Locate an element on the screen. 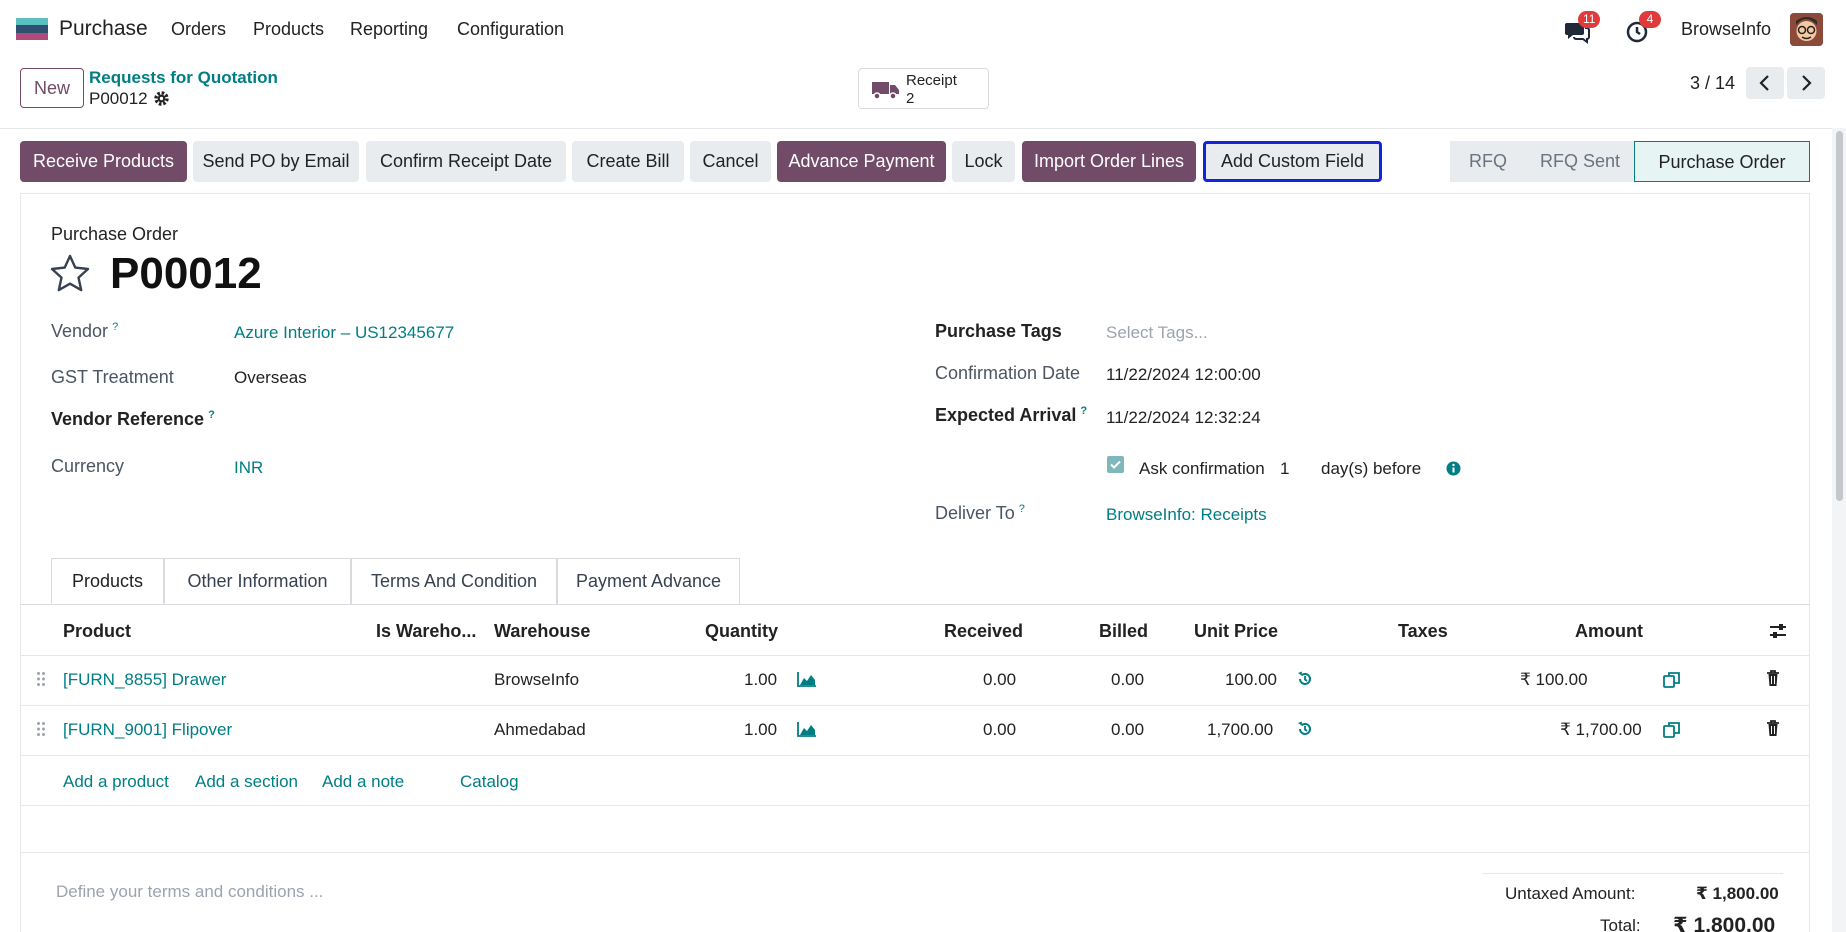 The height and width of the screenshot is (932, 1846). expected-arrival-field: 11/22/2024 12:32:24 is located at coordinates (1183, 418).